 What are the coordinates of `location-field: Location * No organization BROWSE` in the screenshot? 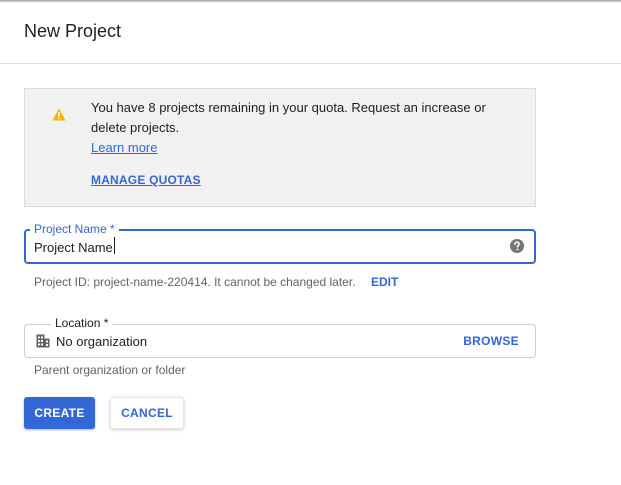 It's located at (280, 337).